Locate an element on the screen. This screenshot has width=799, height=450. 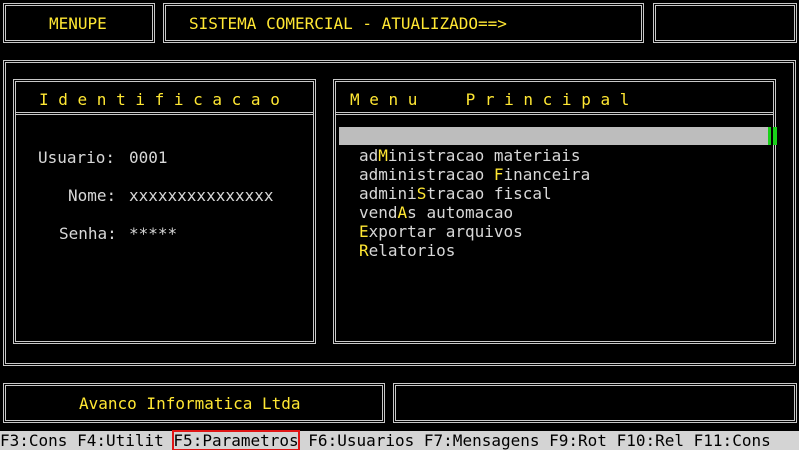
menu-item-administracao-materiais: adMinistracao materiais is located at coordinates (470, 155).